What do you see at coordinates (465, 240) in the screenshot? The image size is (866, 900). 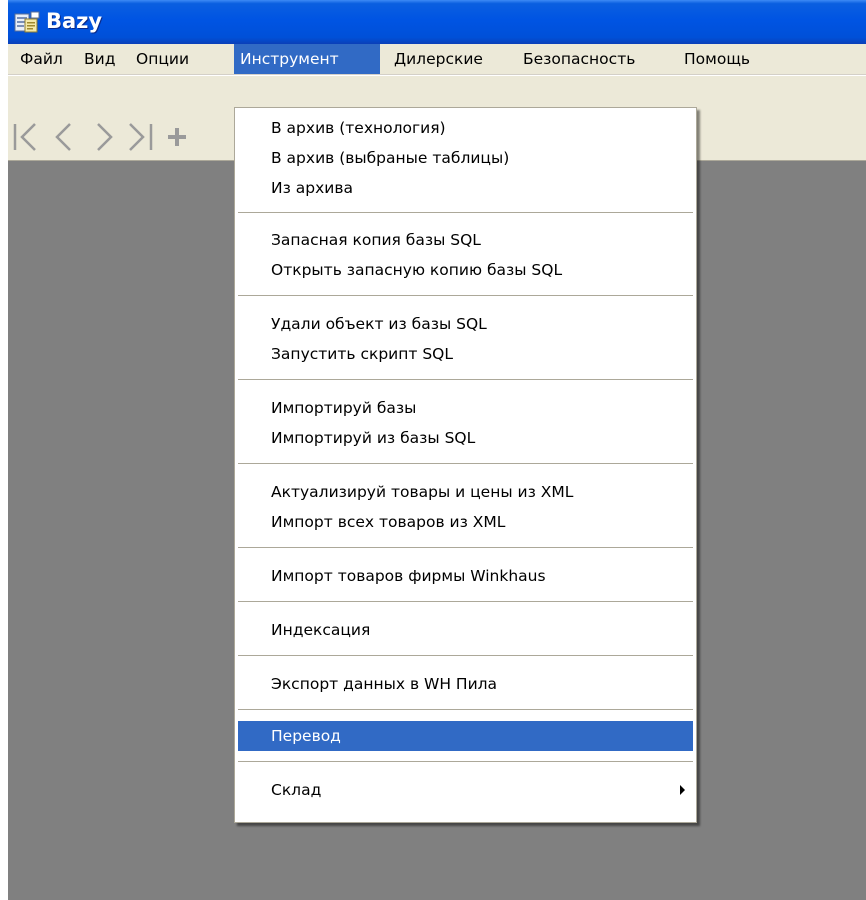 I see `menu-item-sql-backup: Запасная копия базы SQL` at bounding box center [465, 240].